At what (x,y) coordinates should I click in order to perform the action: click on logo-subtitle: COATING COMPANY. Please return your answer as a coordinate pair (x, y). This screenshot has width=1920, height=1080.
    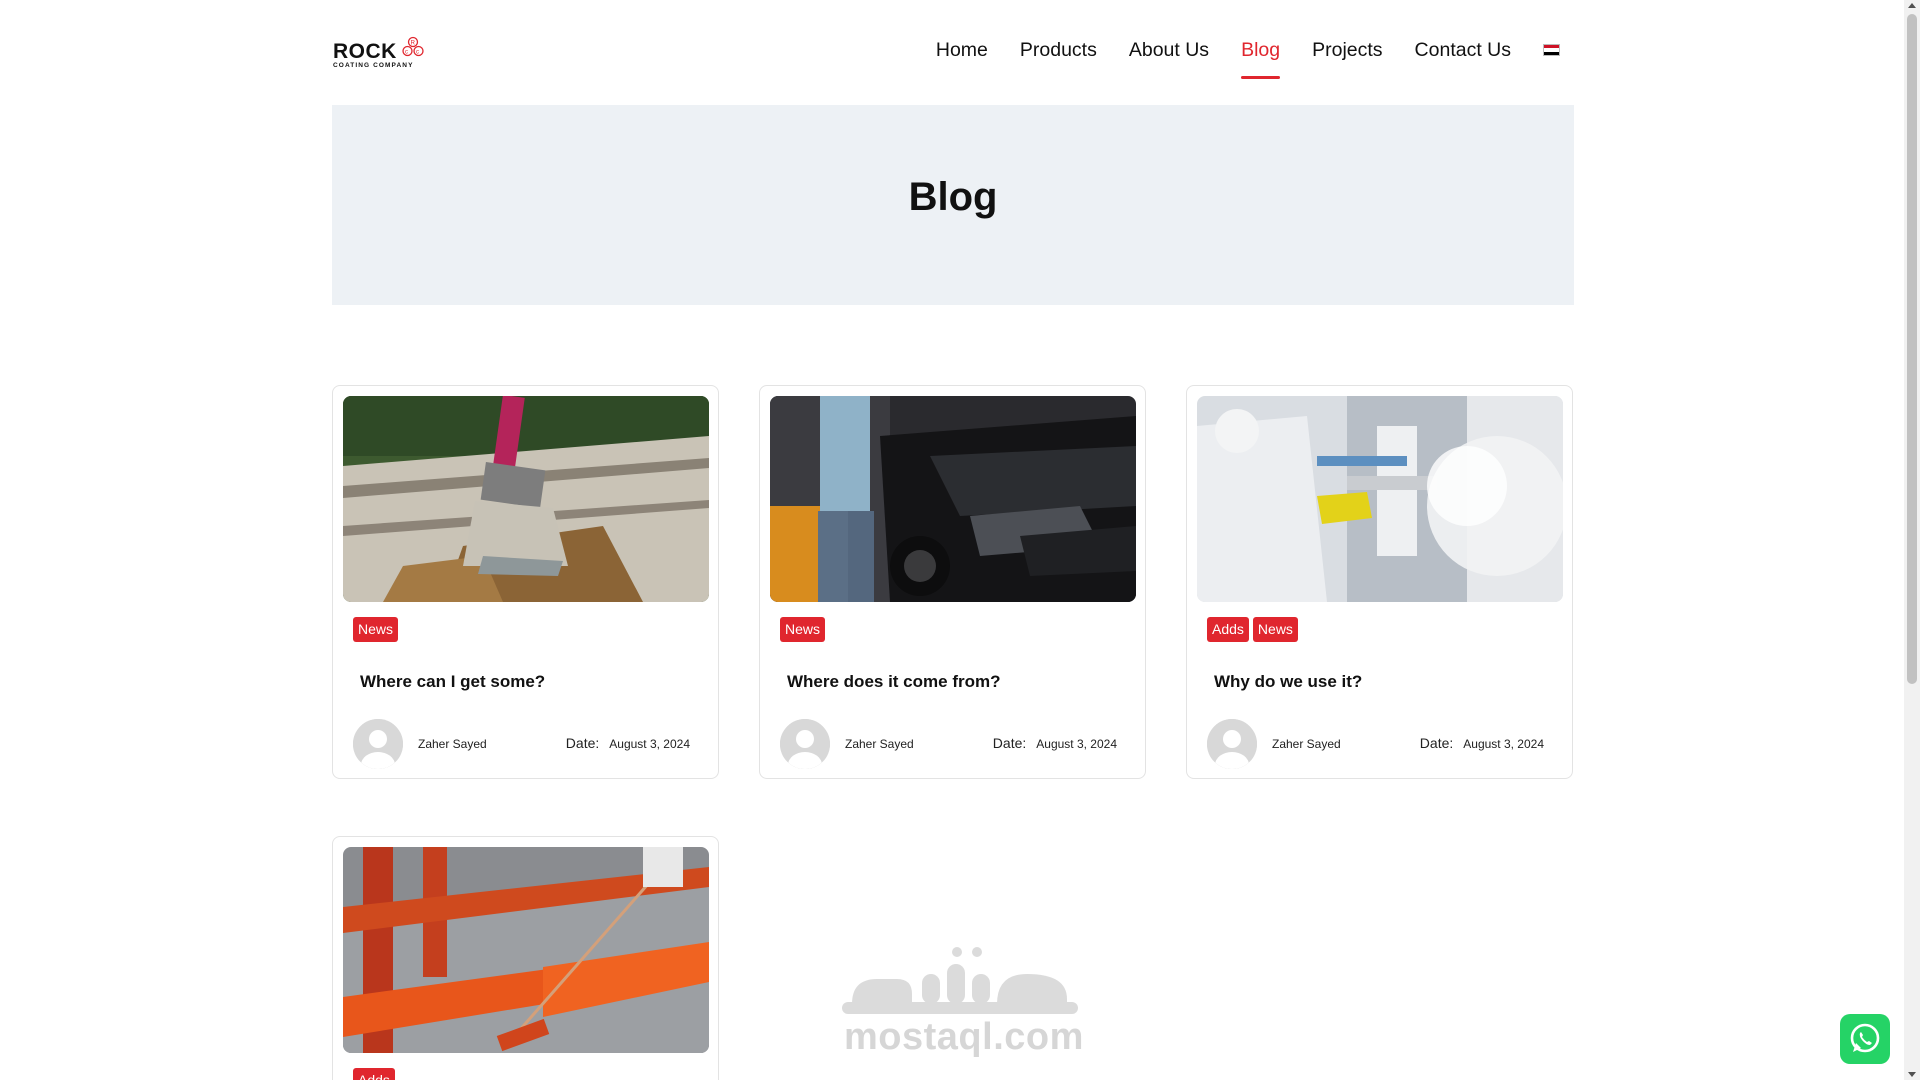
    Looking at the image, I should click on (373, 65).